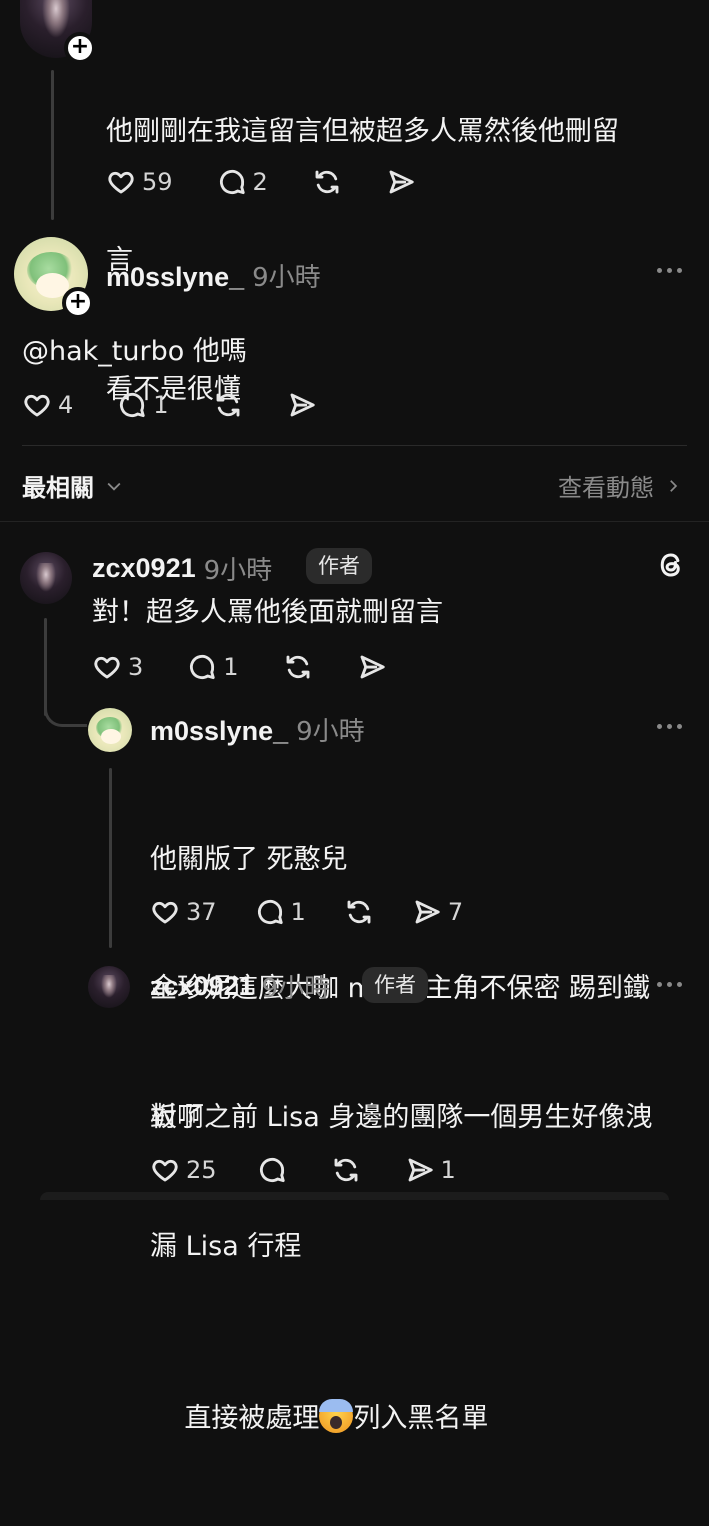 The image size is (709, 1526). I want to click on post-actions: 59 2, so click(261, 182).